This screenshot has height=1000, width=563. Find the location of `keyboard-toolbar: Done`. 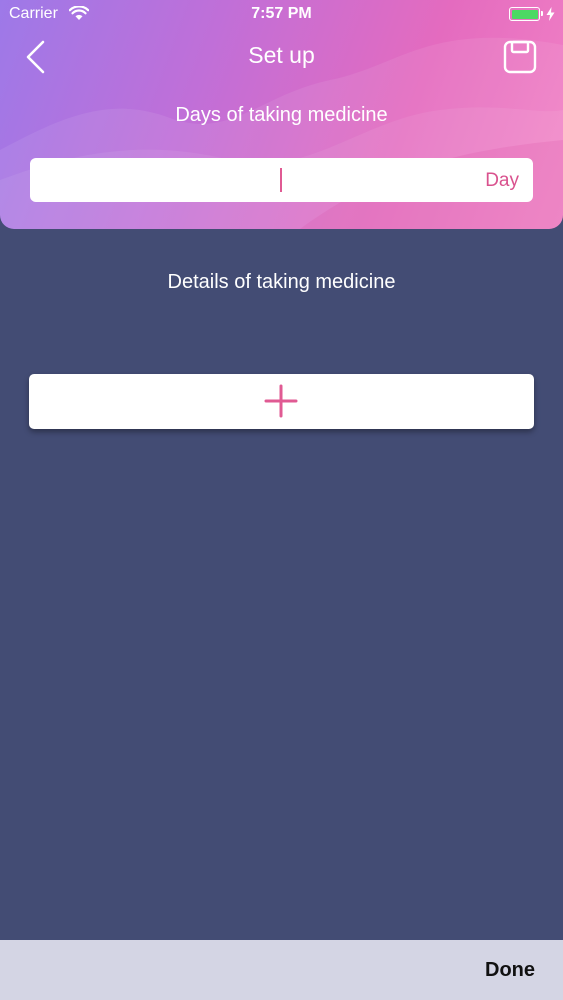

keyboard-toolbar: Done is located at coordinates (281, 970).